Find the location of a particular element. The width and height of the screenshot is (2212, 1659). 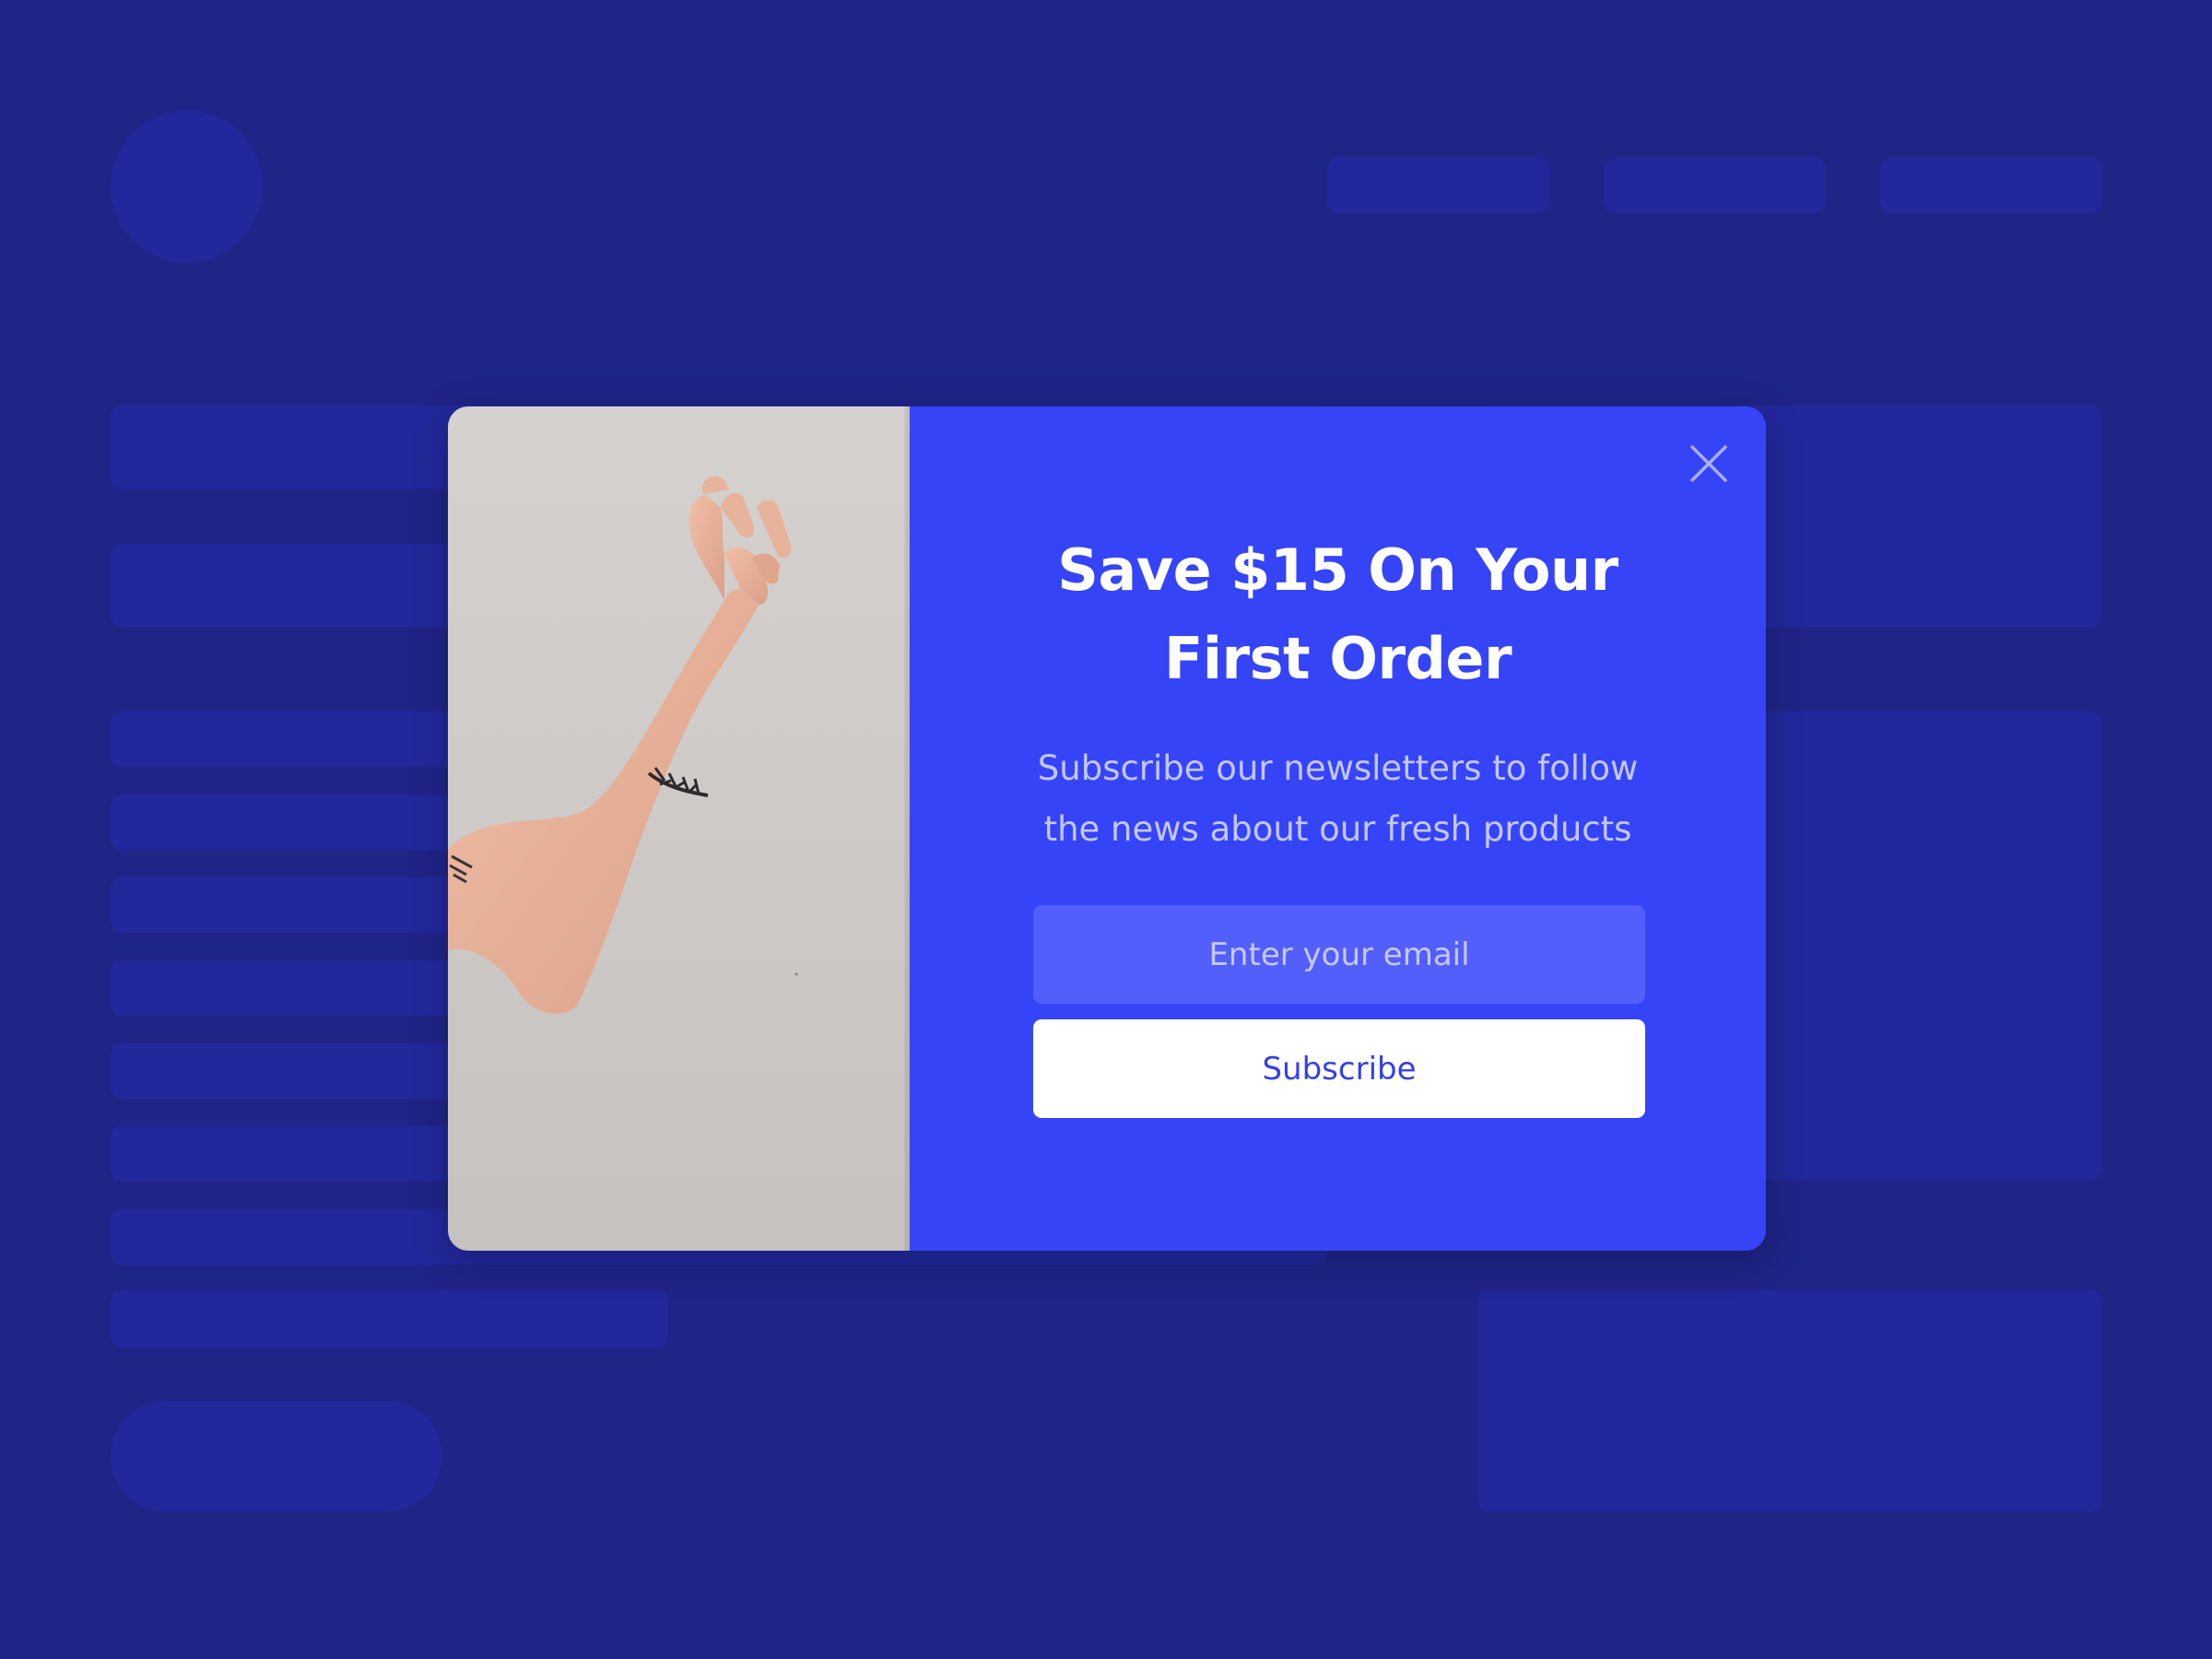

description-line-2: the news about our fresh products is located at coordinates (1337, 829).